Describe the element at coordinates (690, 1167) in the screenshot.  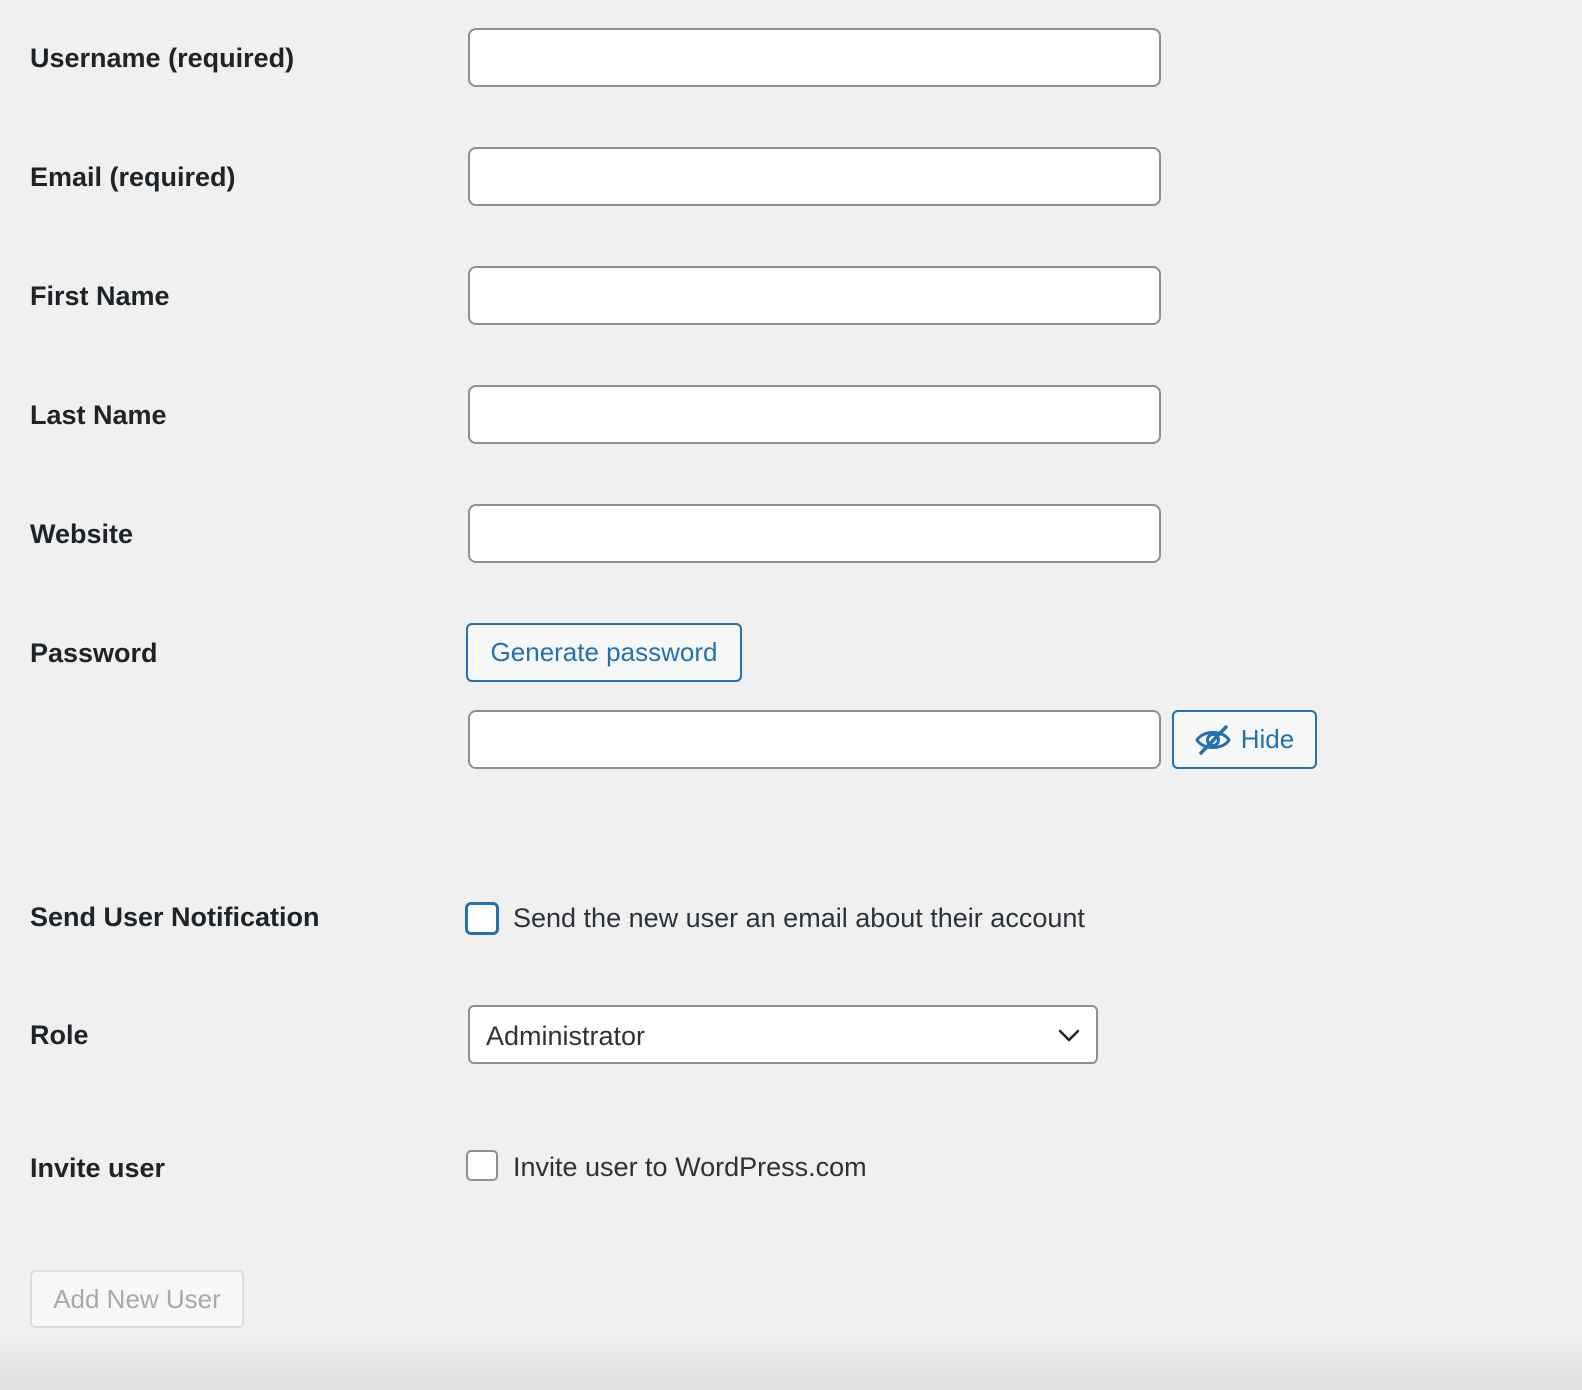
I see `invite-checkbox-label: Invite user to WordPress.com` at that location.